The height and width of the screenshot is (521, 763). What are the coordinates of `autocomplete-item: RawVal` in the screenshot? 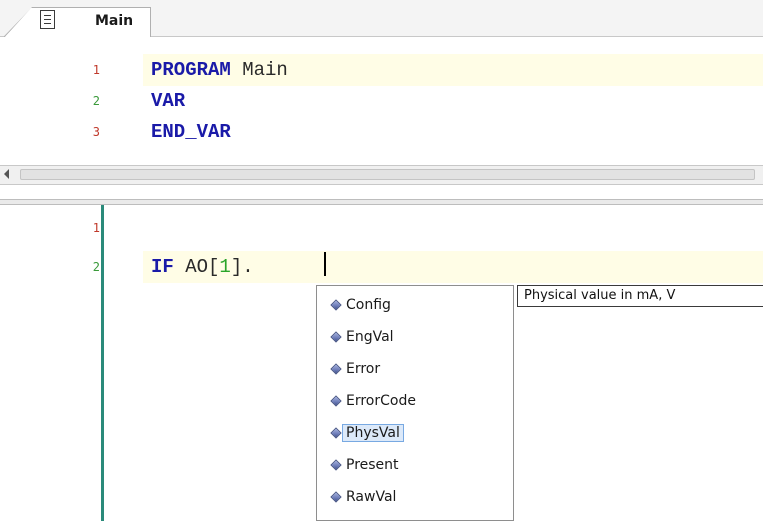 It's located at (363, 497).